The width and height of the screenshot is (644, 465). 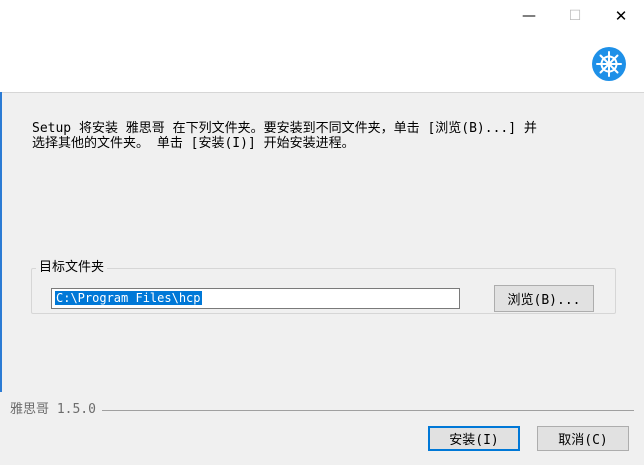 I want to click on branding-version-label: 雅思哥 1.5.0, so click(x=56, y=410).